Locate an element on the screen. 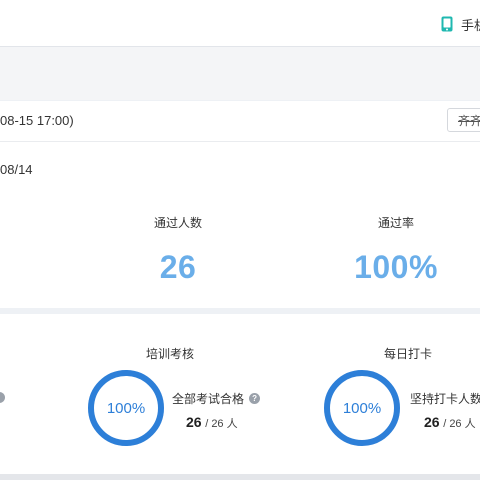  phone-icon is located at coordinates (447, 24).